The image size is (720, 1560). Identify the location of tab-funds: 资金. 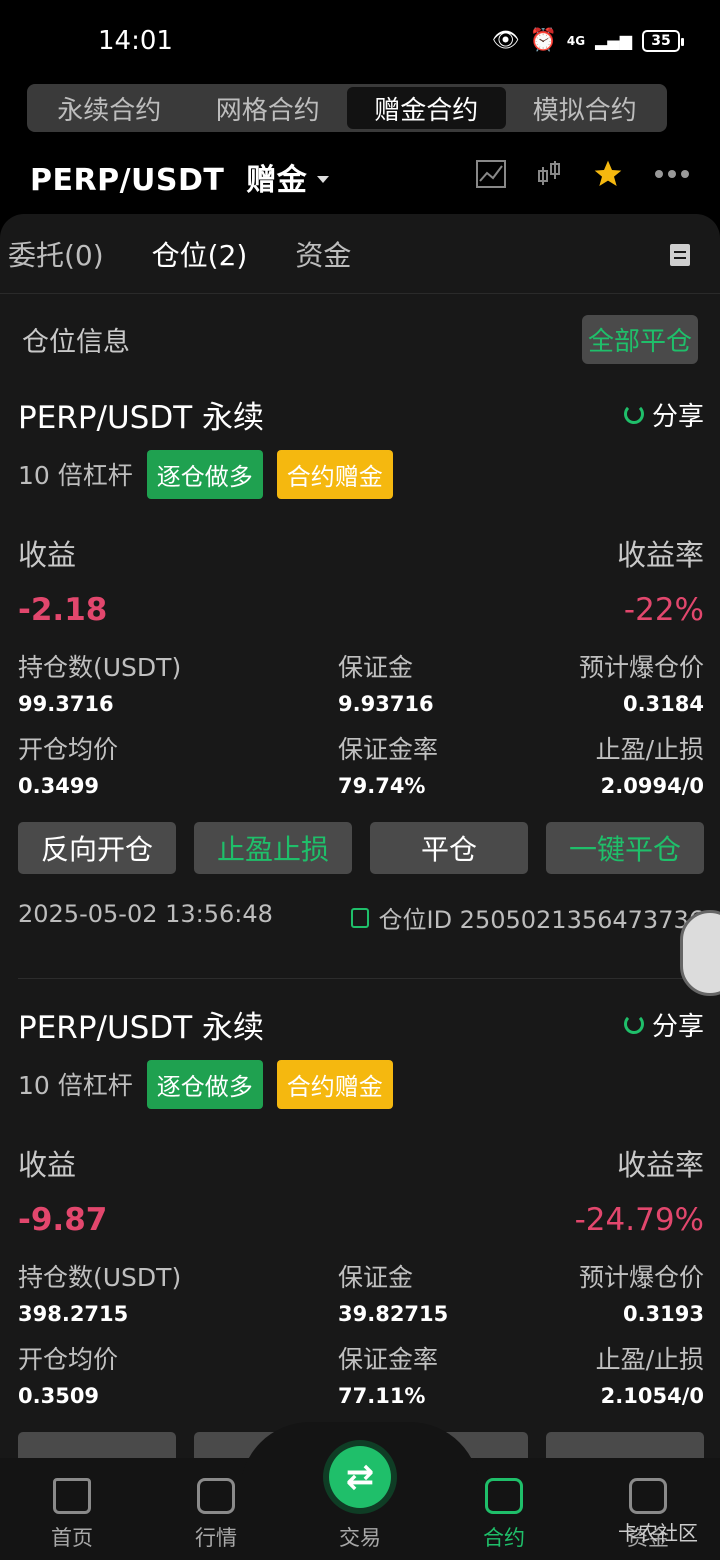
(323, 254).